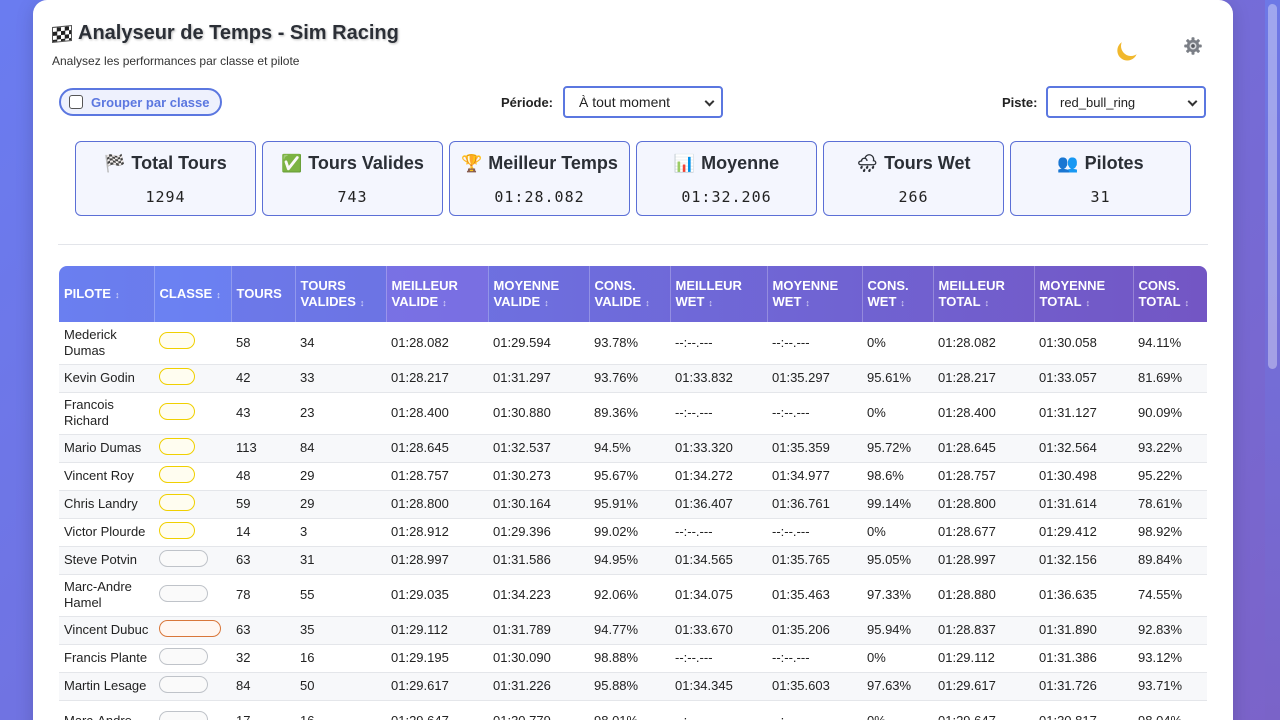  Describe the element at coordinates (1170, 476) in the screenshot. I see `table-cell: 95.22%` at that location.